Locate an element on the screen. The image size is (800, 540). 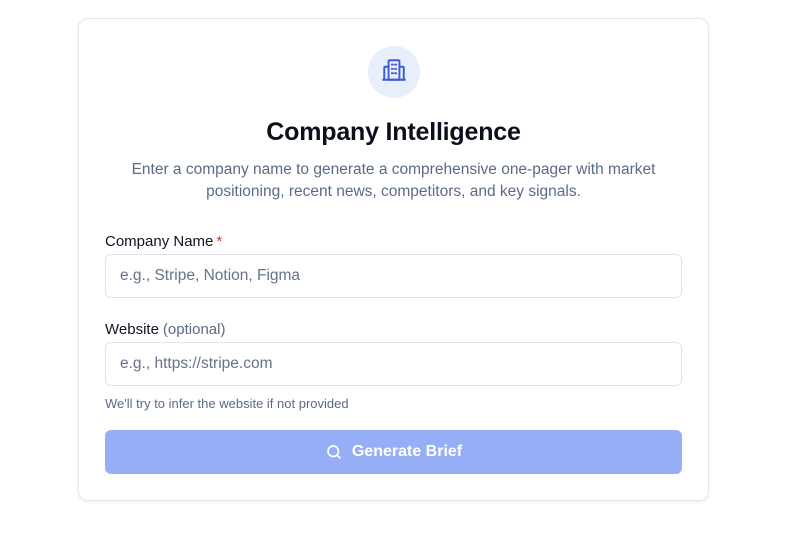
company-name-label-text: Company Name is located at coordinates (159, 241).